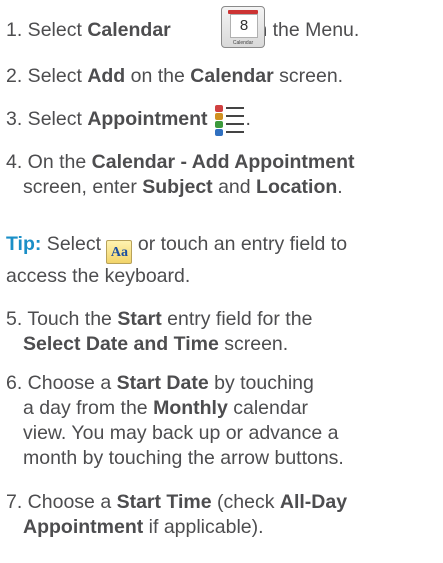 The width and height of the screenshot is (443, 563). I want to click on calendar-icon: 8 Calendar, so click(243, 27).